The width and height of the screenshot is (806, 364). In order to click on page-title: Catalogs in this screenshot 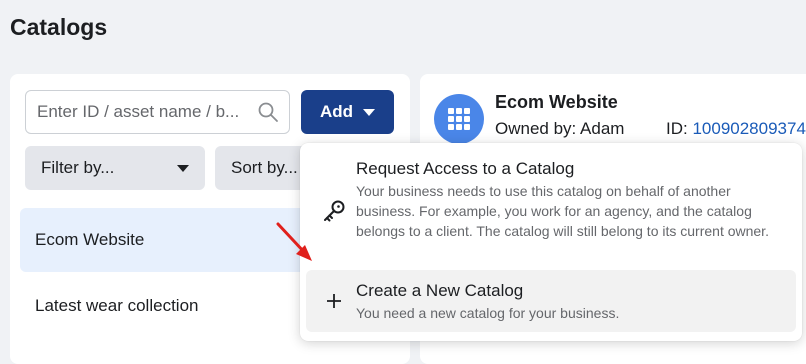, I will do `click(59, 27)`.